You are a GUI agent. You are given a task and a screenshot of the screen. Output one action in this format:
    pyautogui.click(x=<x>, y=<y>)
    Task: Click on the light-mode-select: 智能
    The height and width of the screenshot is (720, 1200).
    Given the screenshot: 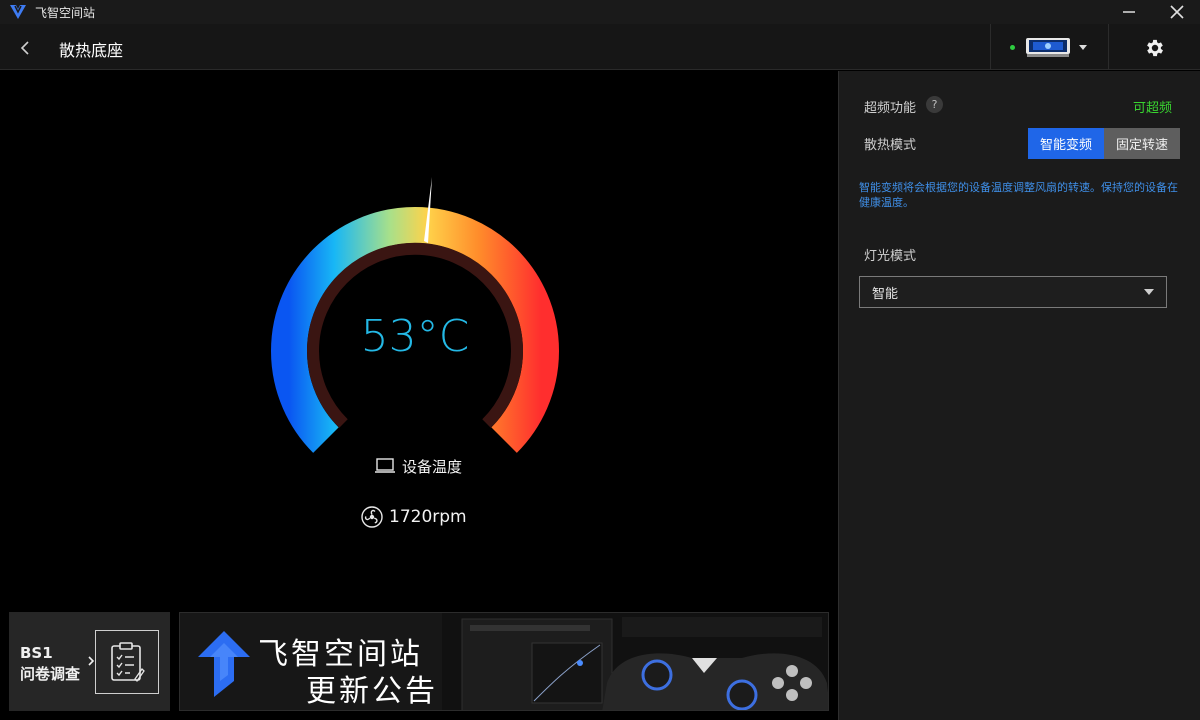 What is the action you would take?
    pyautogui.click(x=1013, y=292)
    